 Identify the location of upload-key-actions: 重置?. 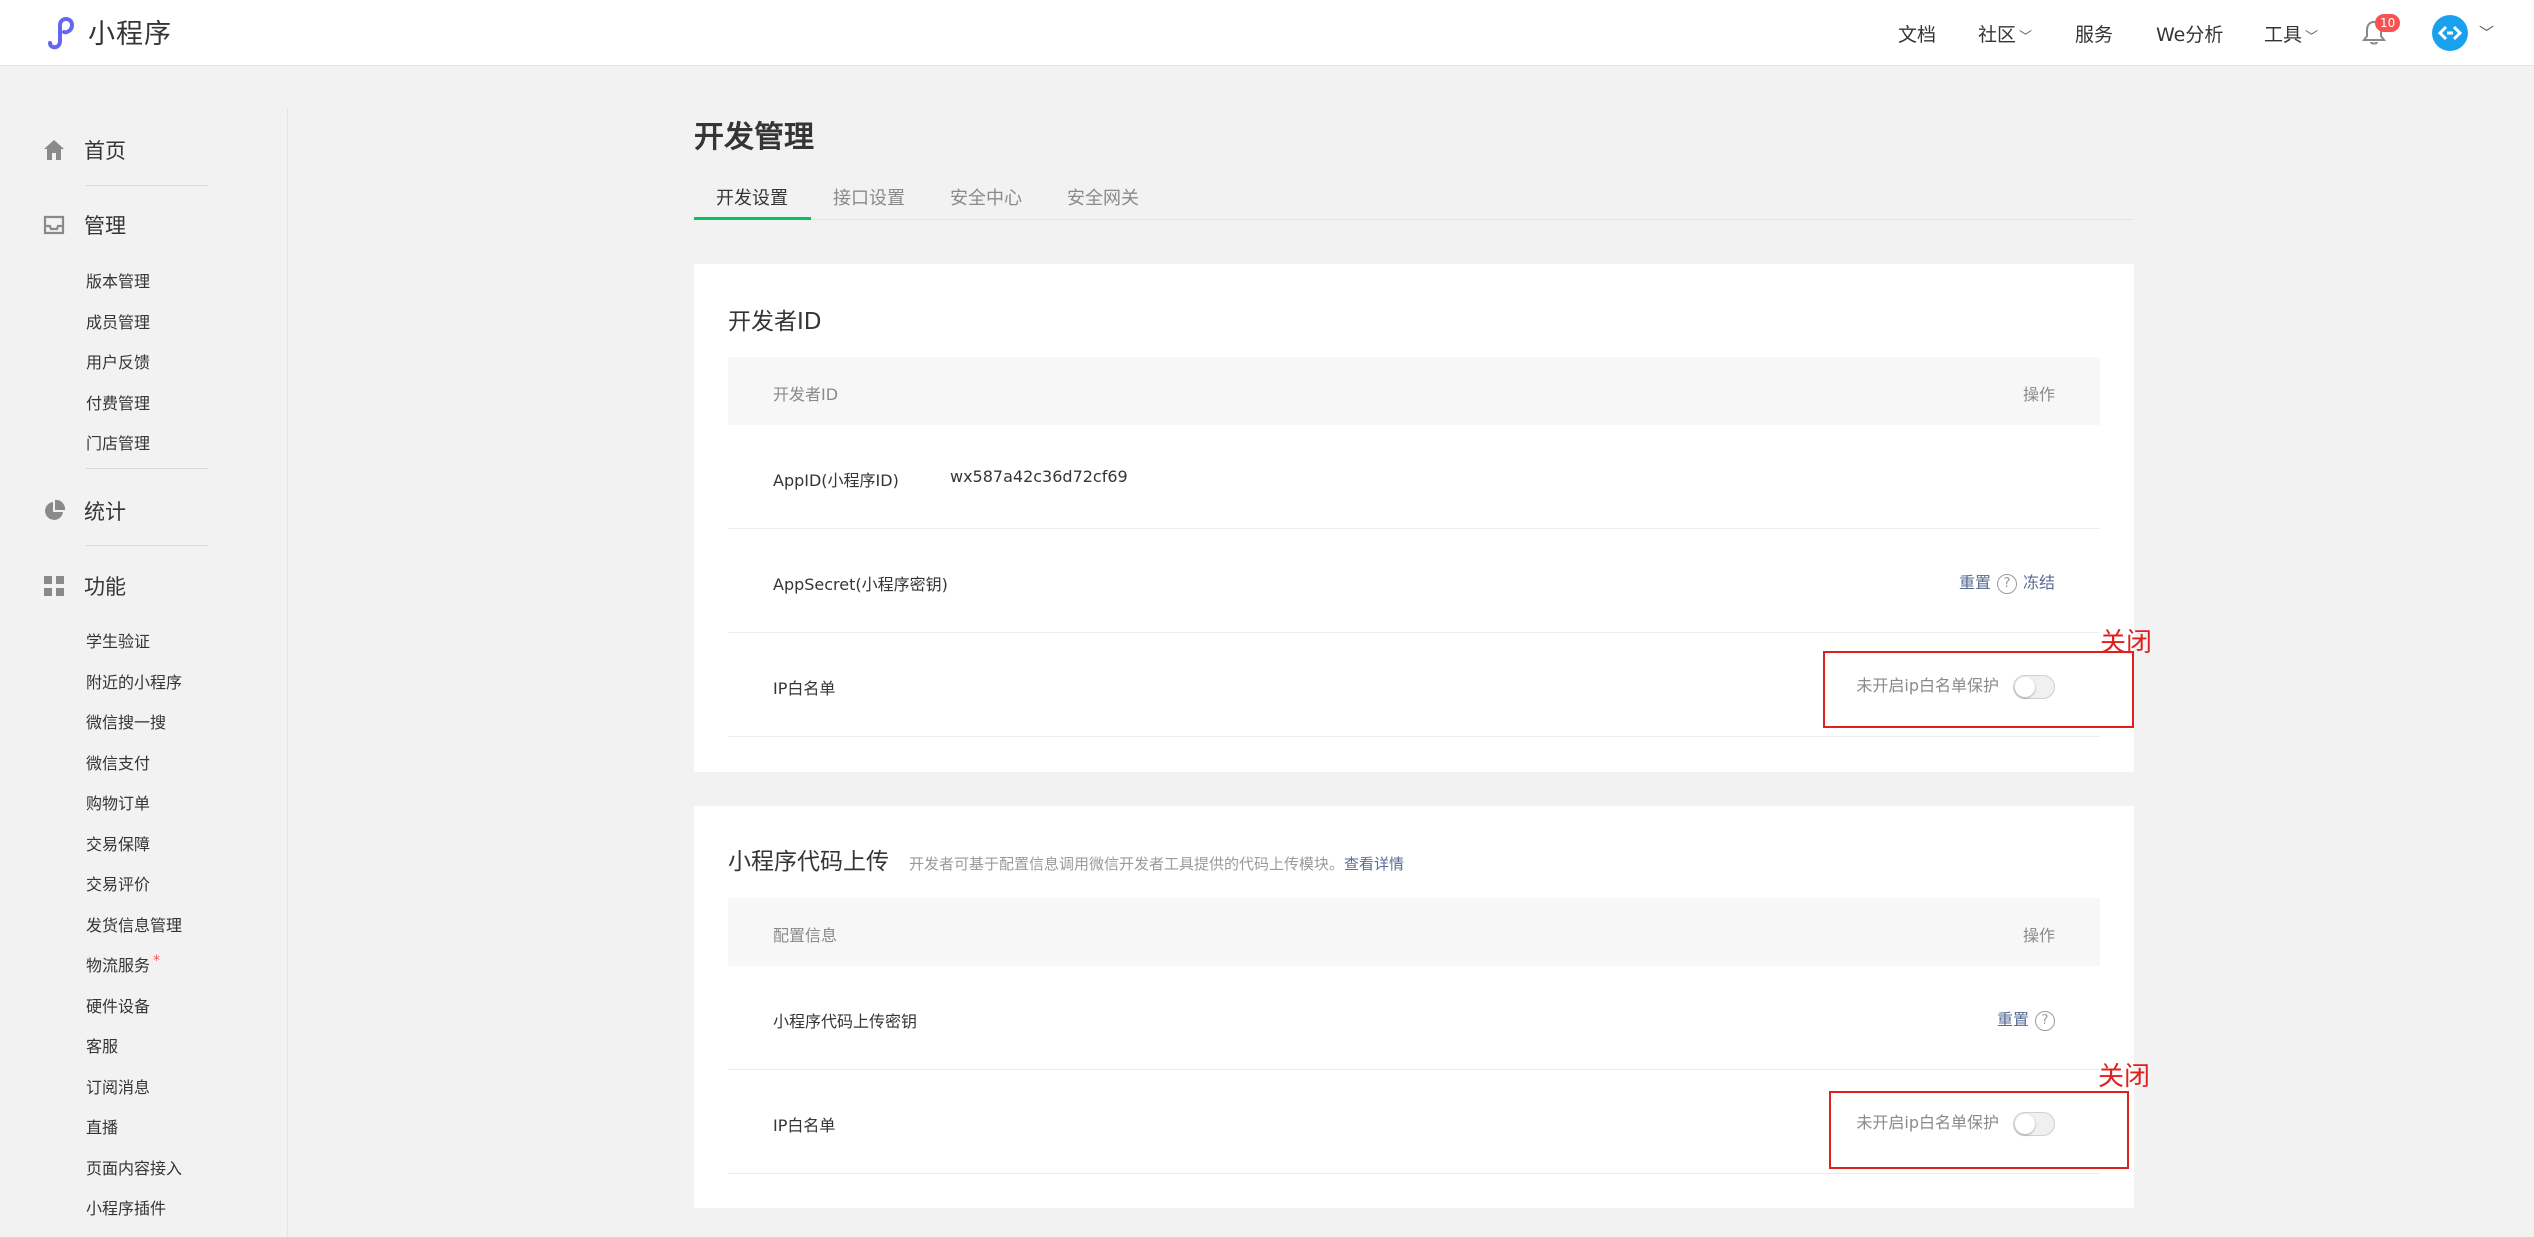
(2026, 1018).